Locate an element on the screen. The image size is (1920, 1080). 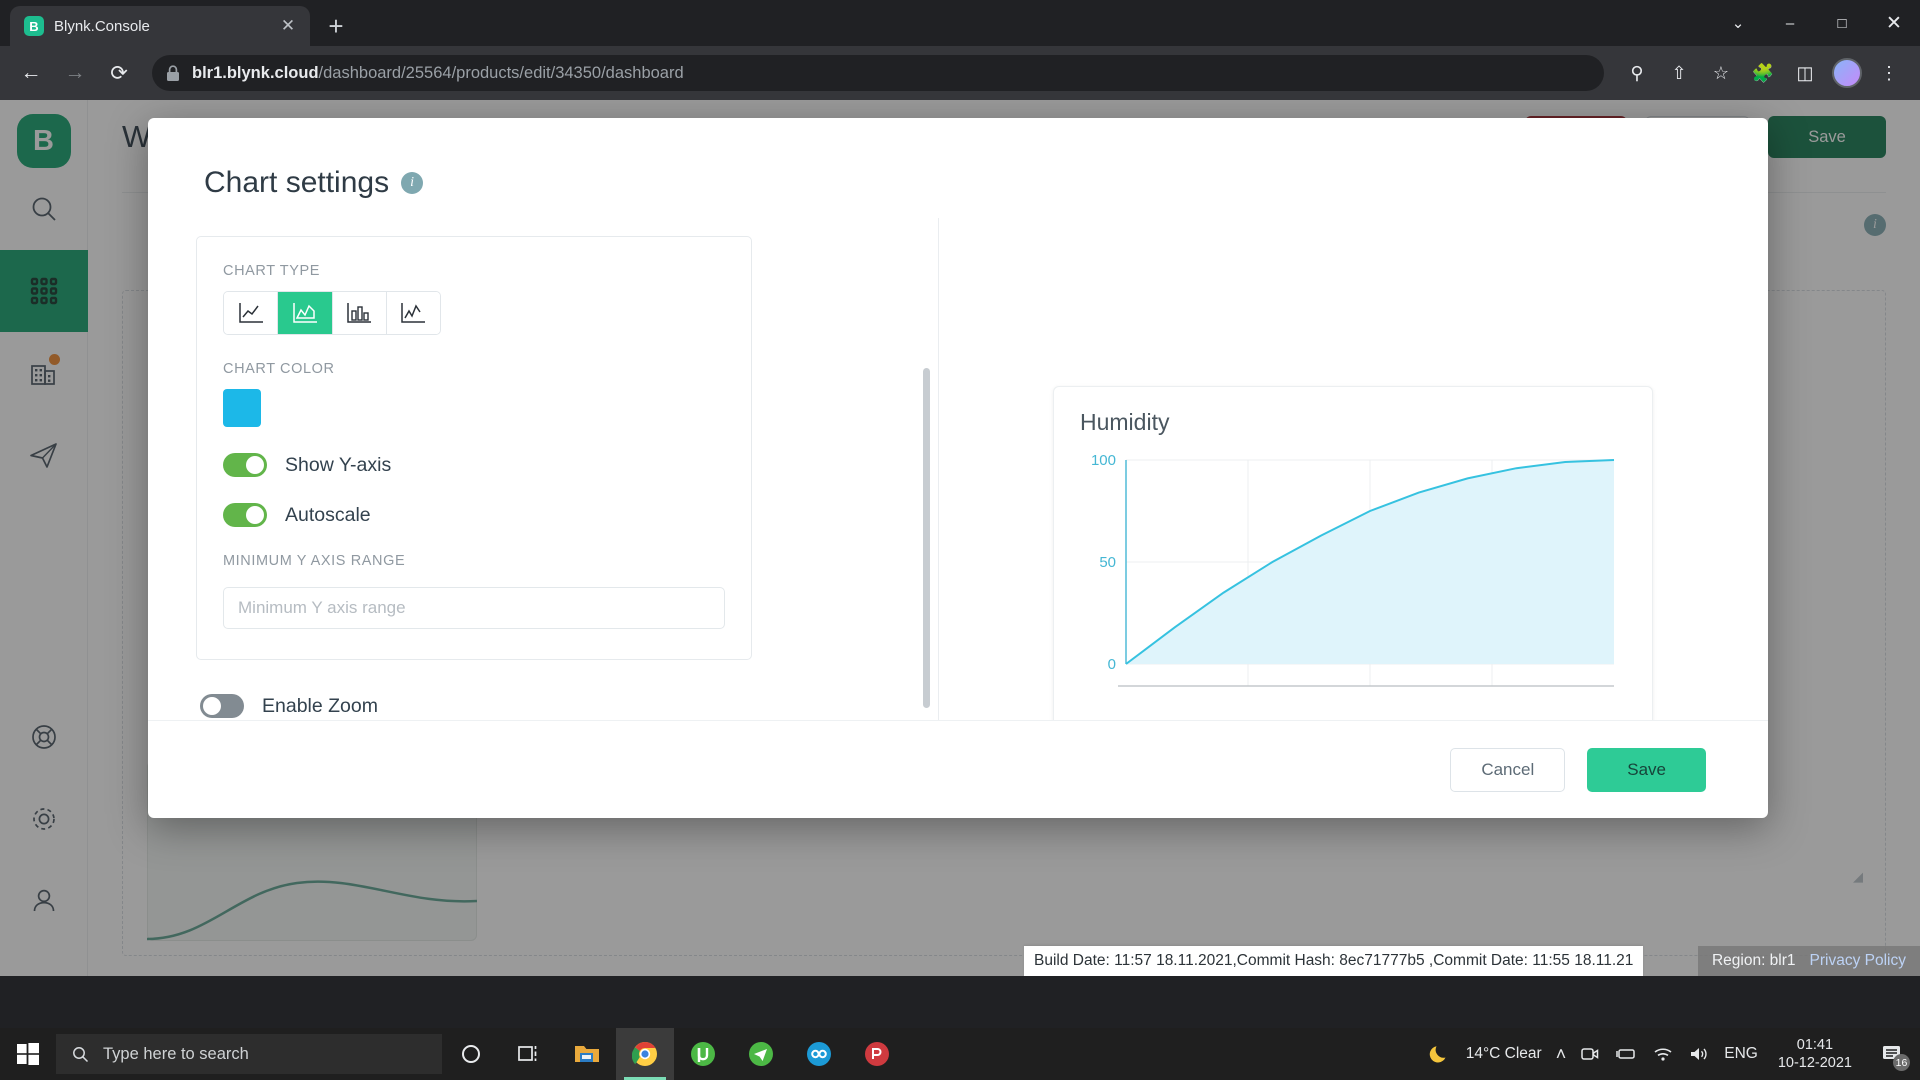
taskbar-file-explorer-button is located at coordinates (587, 1054).